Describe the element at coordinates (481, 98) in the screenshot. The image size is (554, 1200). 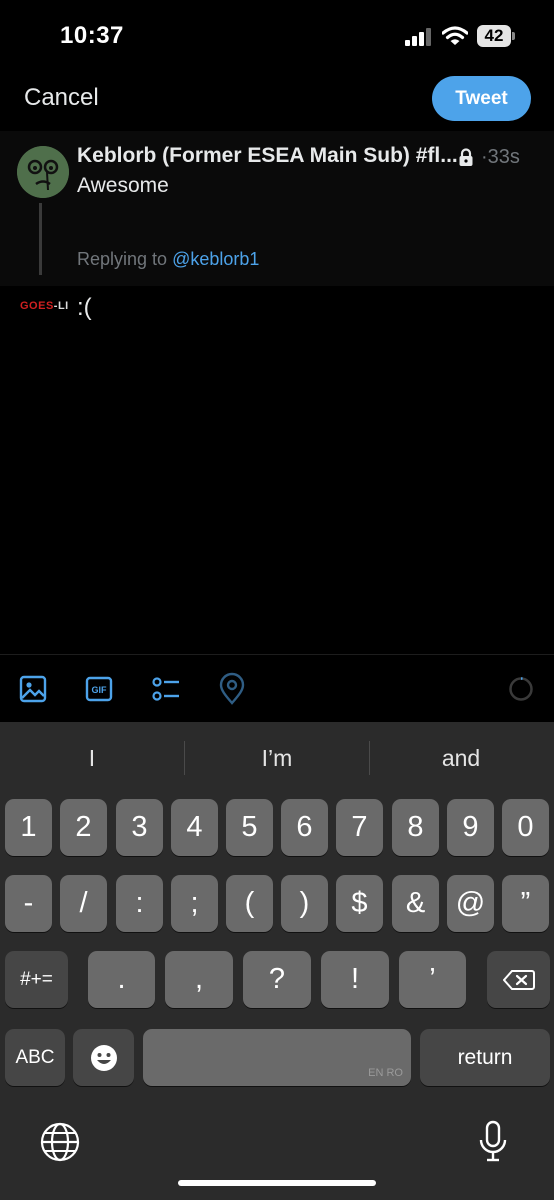
I see `tweet-button: Tweet` at that location.